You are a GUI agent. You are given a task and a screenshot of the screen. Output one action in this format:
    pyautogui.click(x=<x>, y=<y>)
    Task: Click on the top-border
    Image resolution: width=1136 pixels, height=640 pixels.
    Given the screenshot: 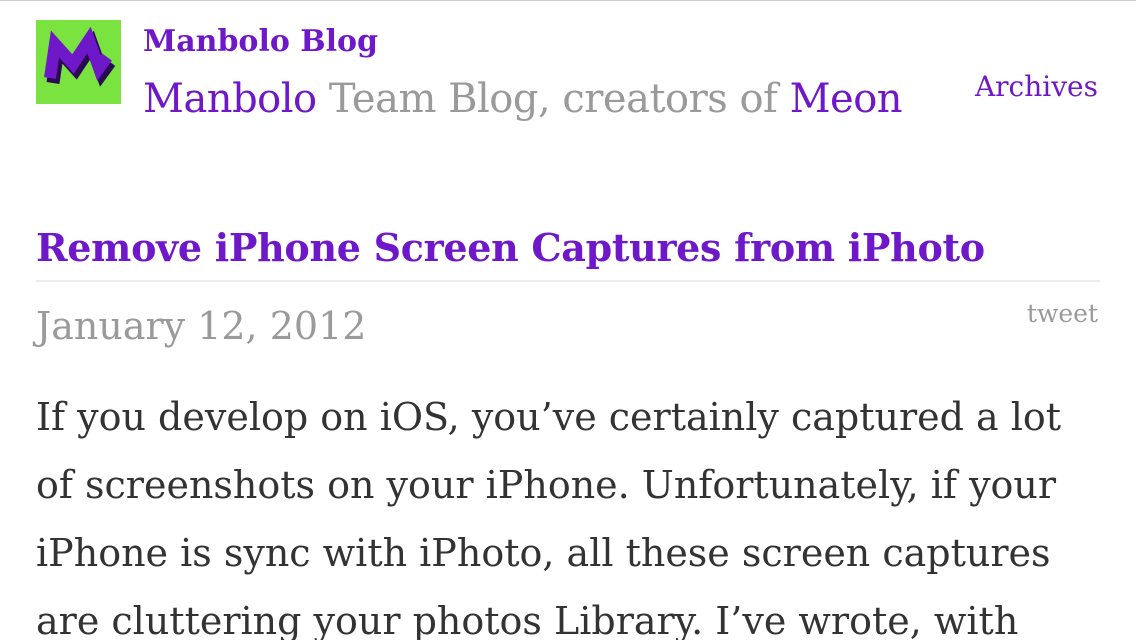 What is the action you would take?
    pyautogui.click(x=568, y=0)
    